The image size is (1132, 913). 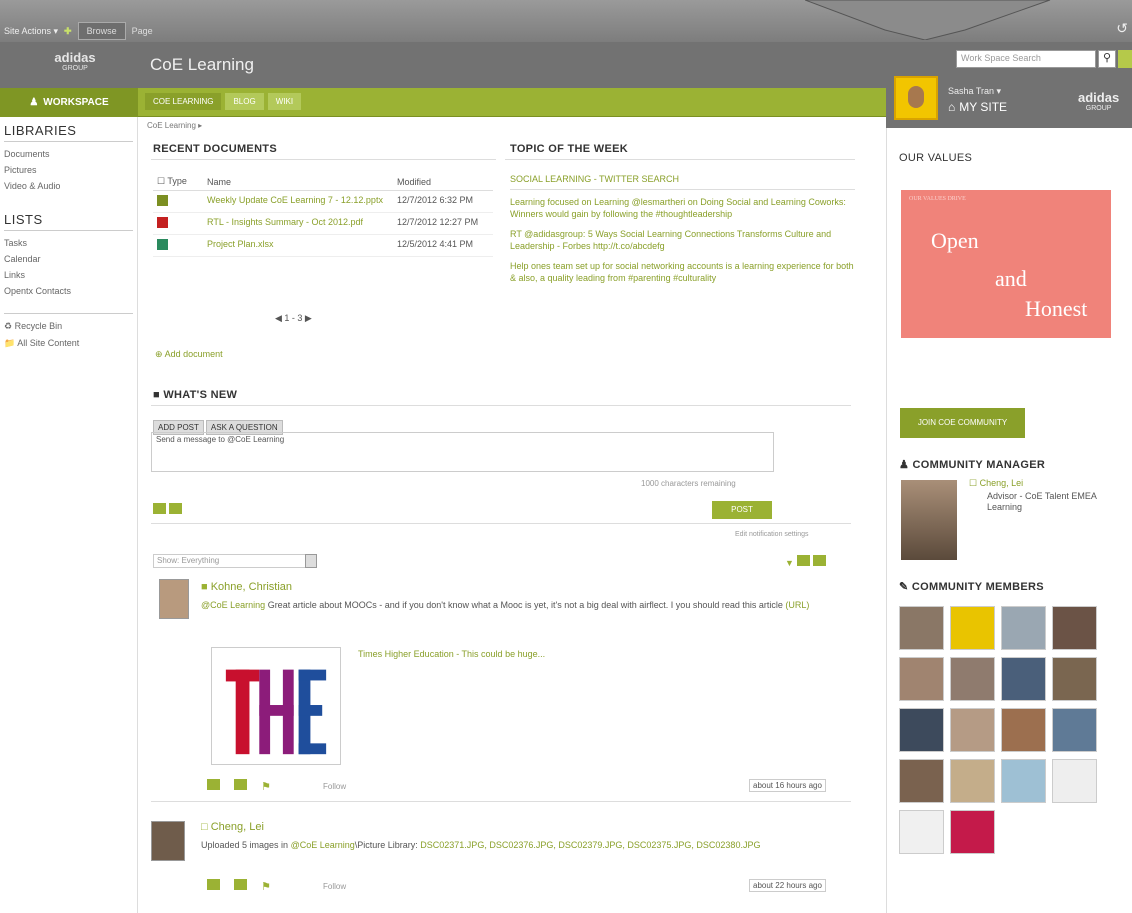 I want to click on filter-go-button, so click(x=311, y=561).